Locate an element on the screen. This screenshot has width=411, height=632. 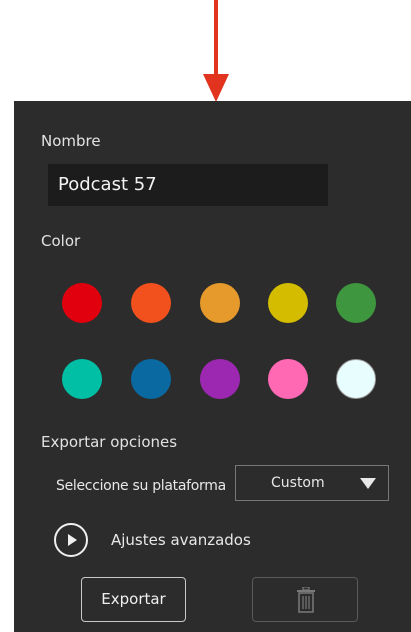
delete-button is located at coordinates (305, 599).